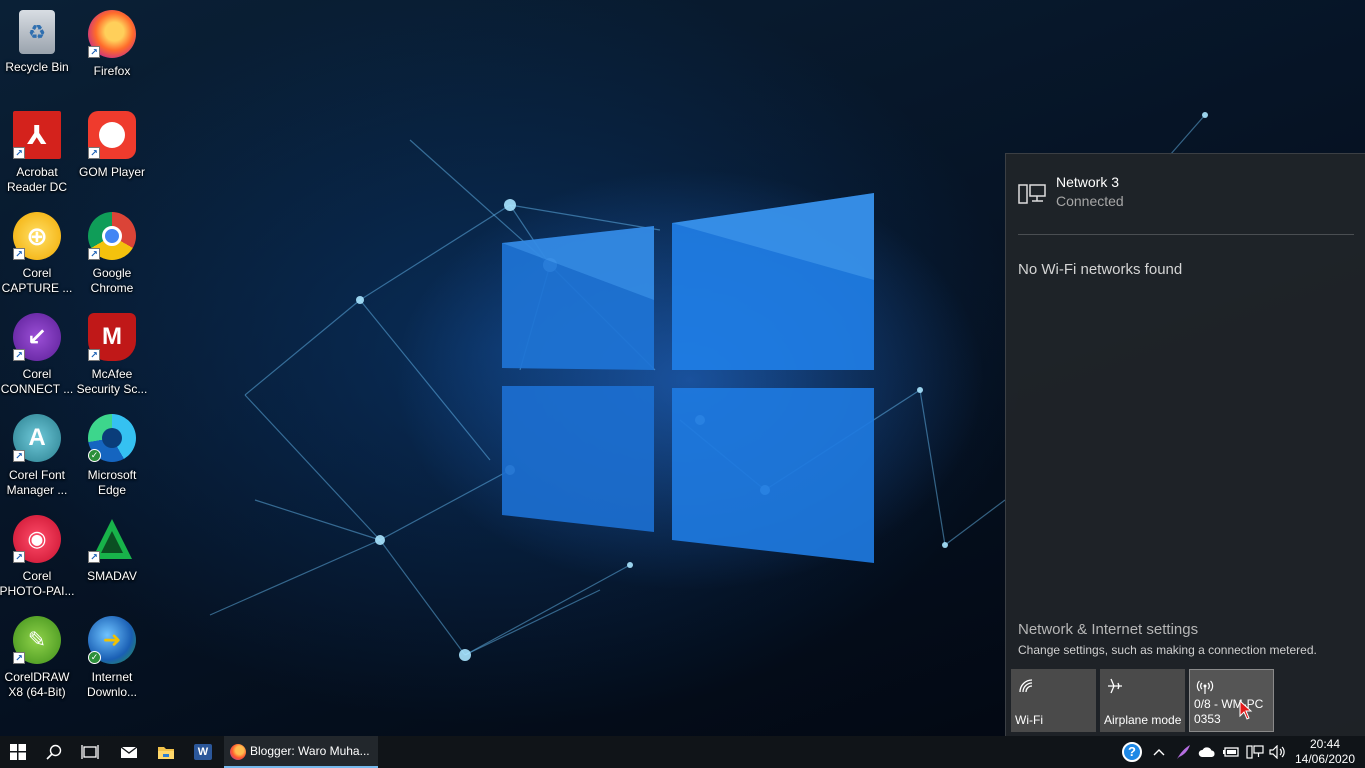  What do you see at coordinates (37, 539) in the screenshot?
I see `corel-photo-paint-icon: ◉ ↗` at bounding box center [37, 539].